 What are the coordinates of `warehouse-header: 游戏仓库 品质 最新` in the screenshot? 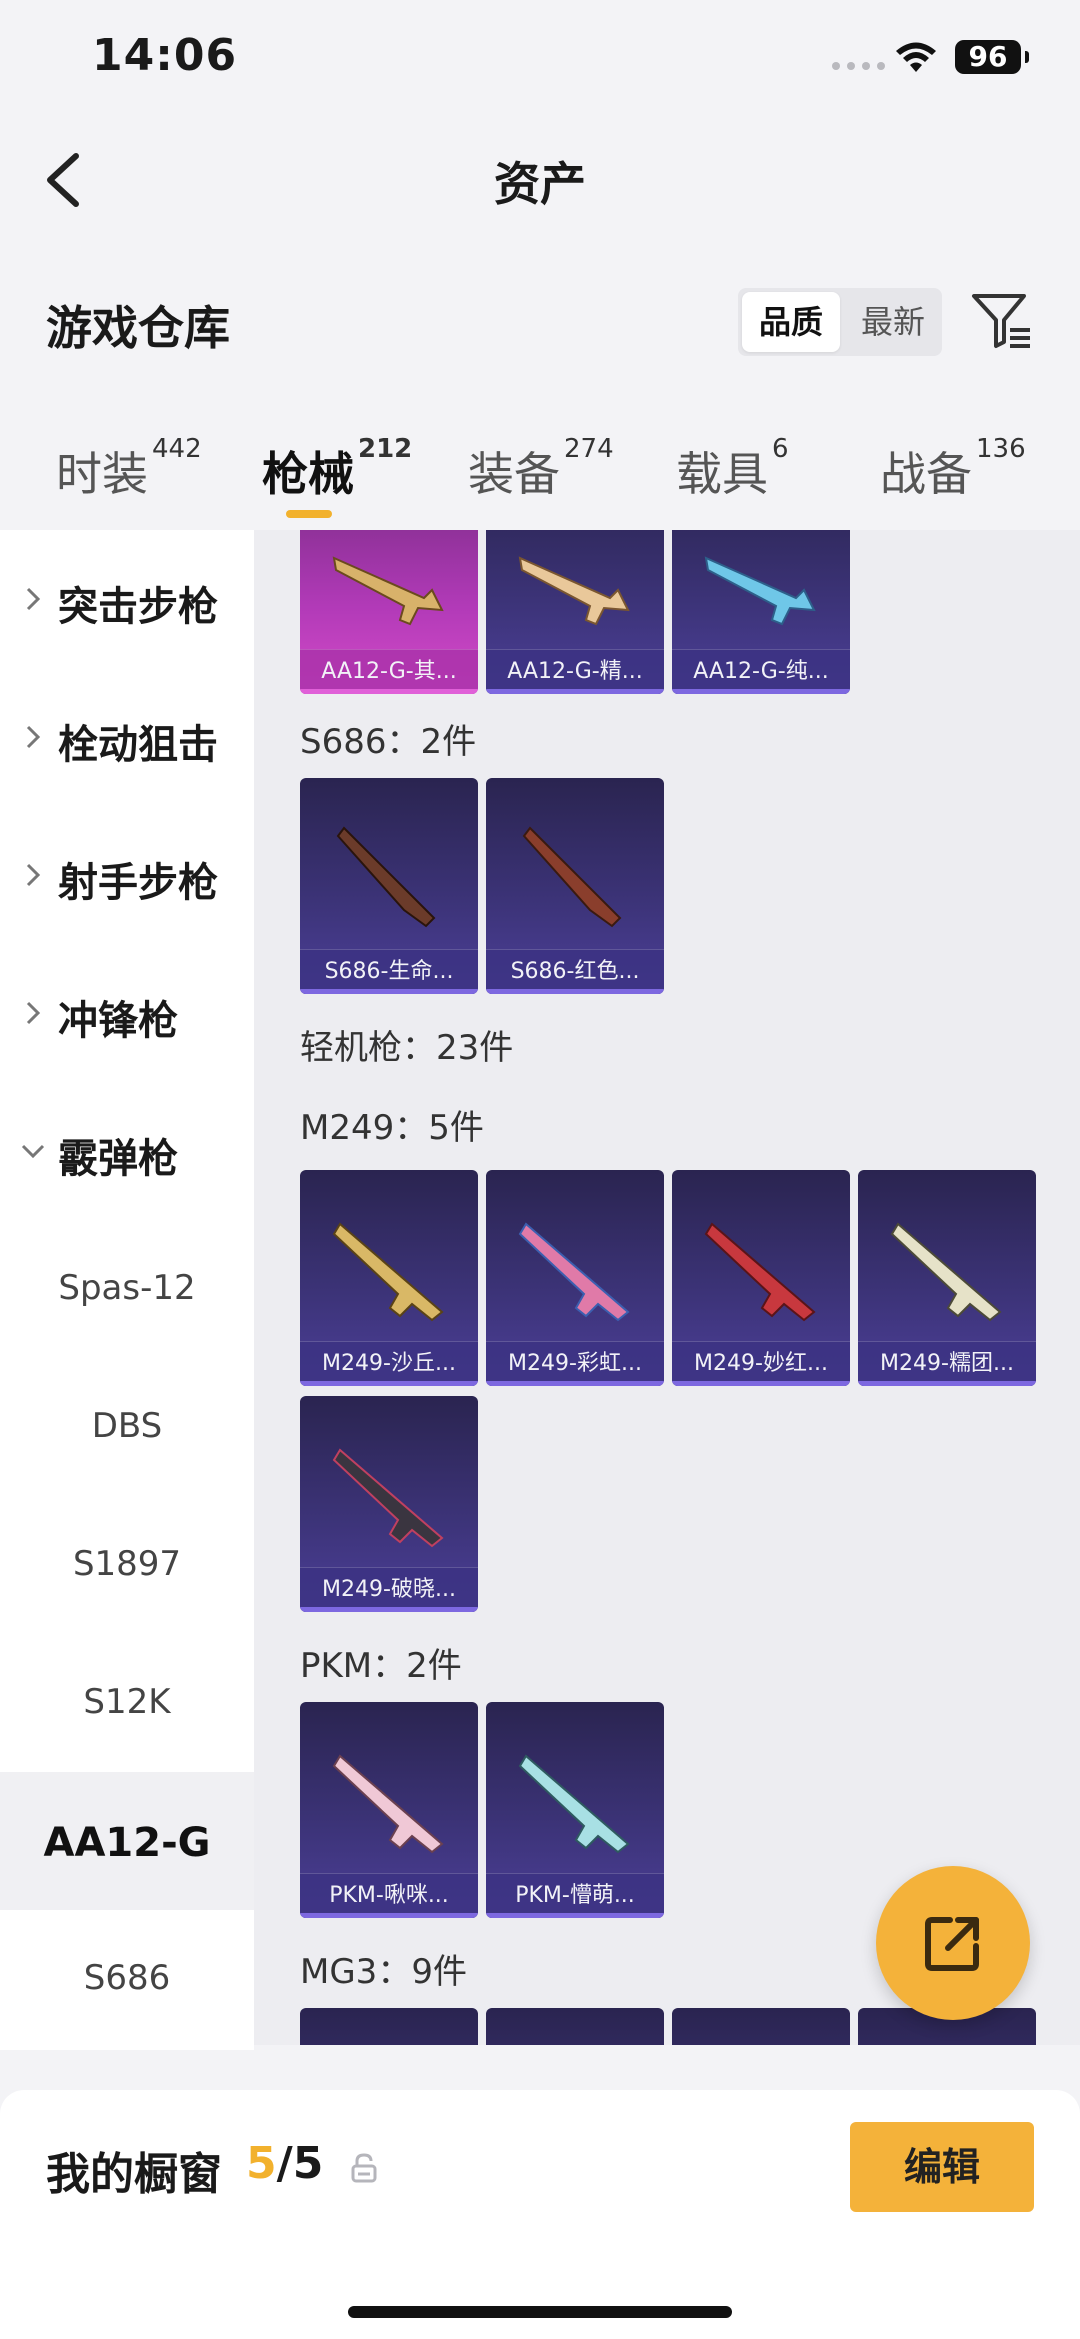 It's located at (540, 325).